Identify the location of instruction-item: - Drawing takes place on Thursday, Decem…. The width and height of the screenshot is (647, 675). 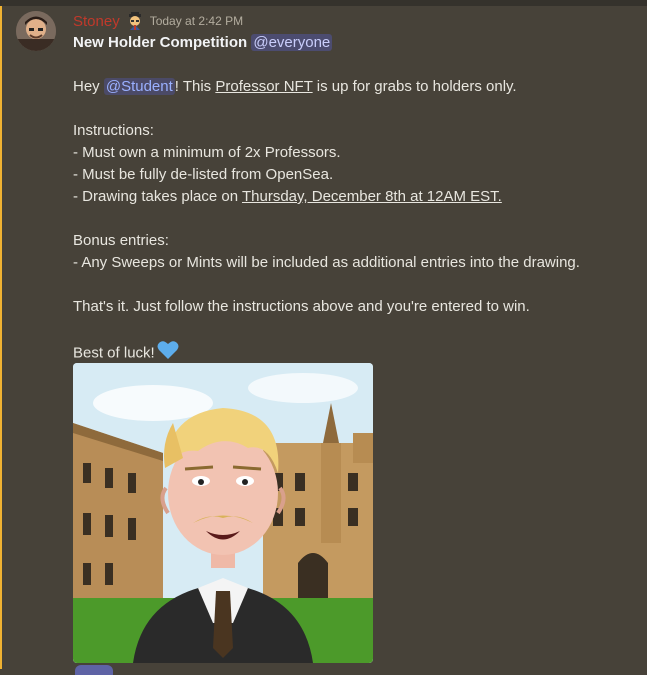
(353, 197).